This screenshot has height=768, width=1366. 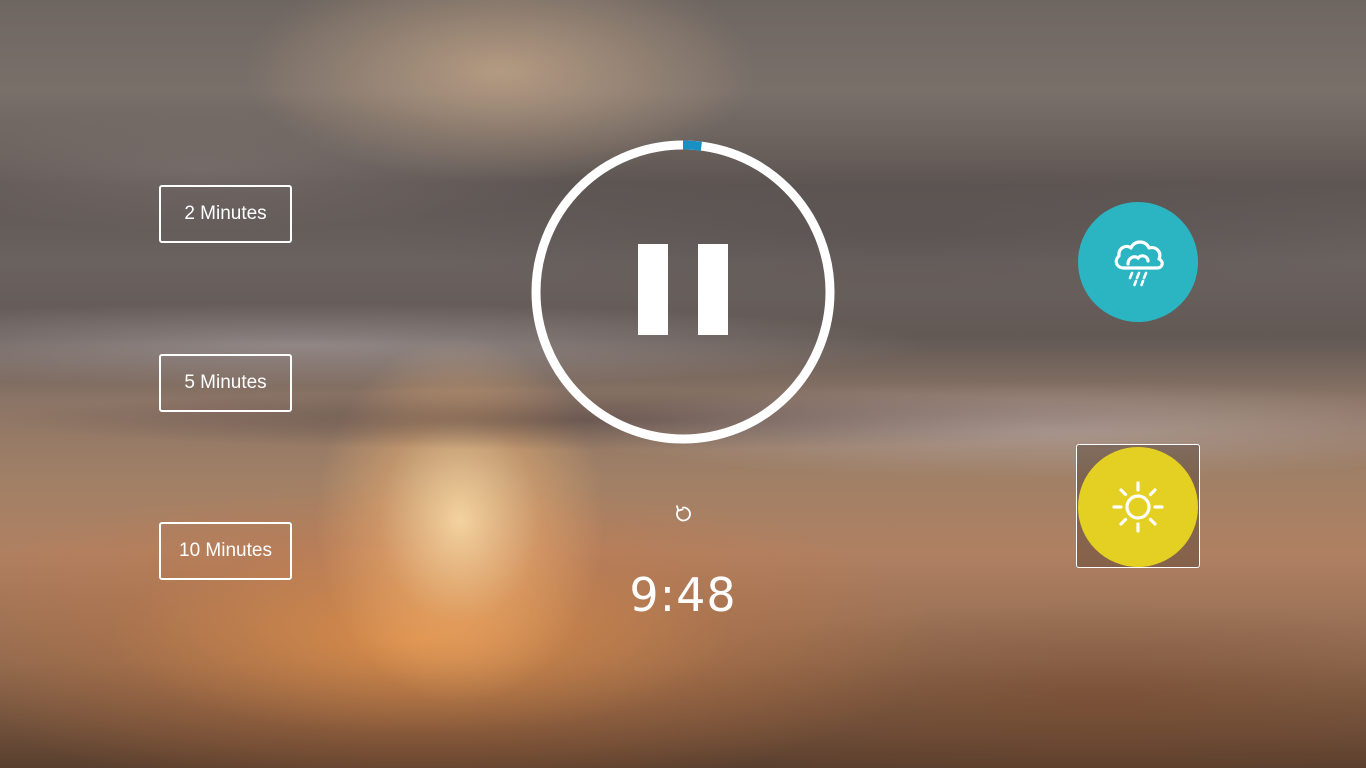 I want to click on progress-ring, so click(x=683, y=292).